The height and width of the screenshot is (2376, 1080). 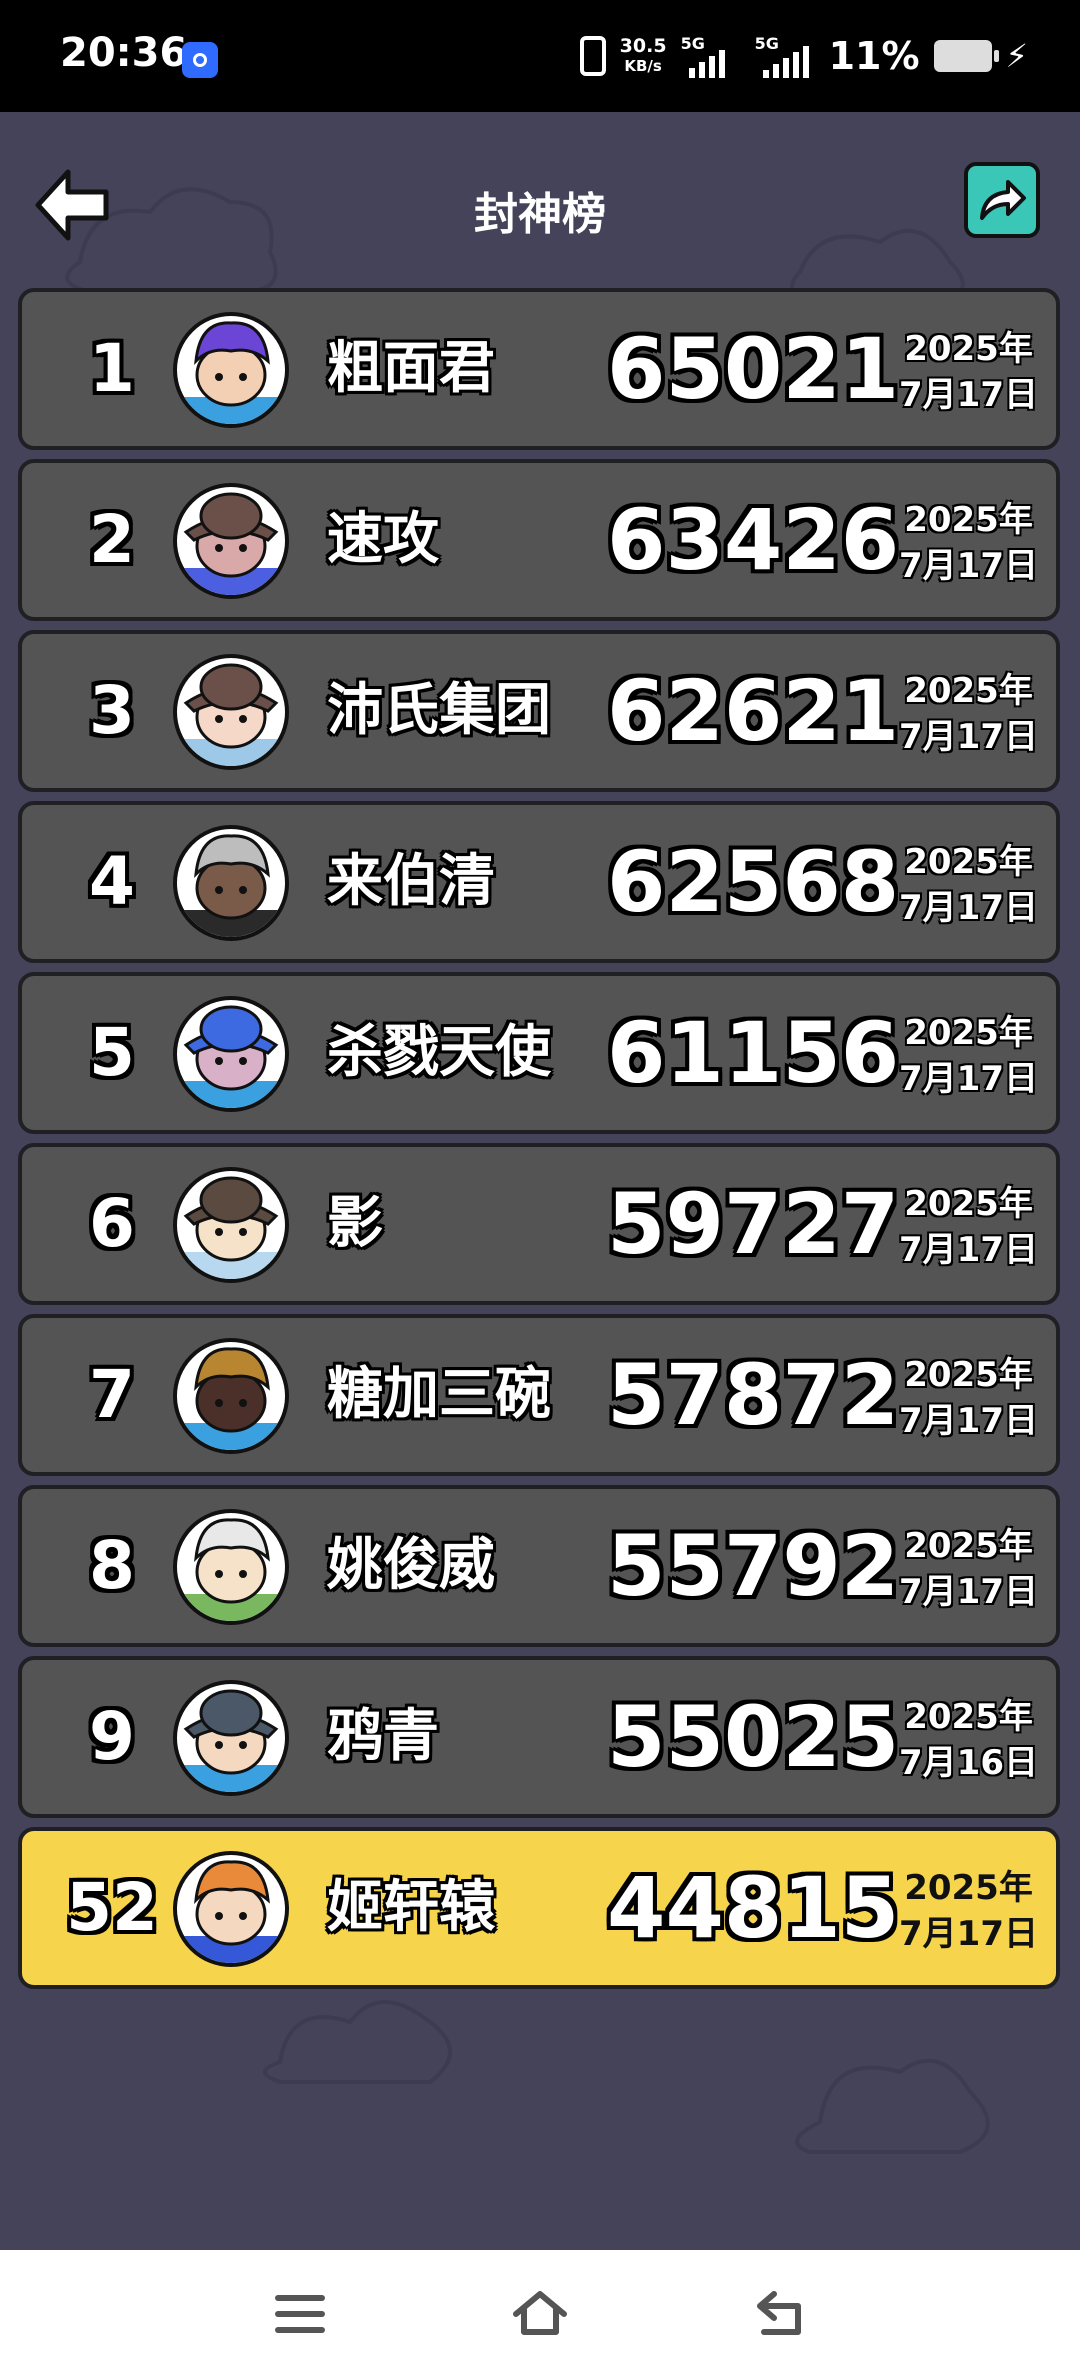 I want to click on rank-number: 4, so click(x=112, y=881).